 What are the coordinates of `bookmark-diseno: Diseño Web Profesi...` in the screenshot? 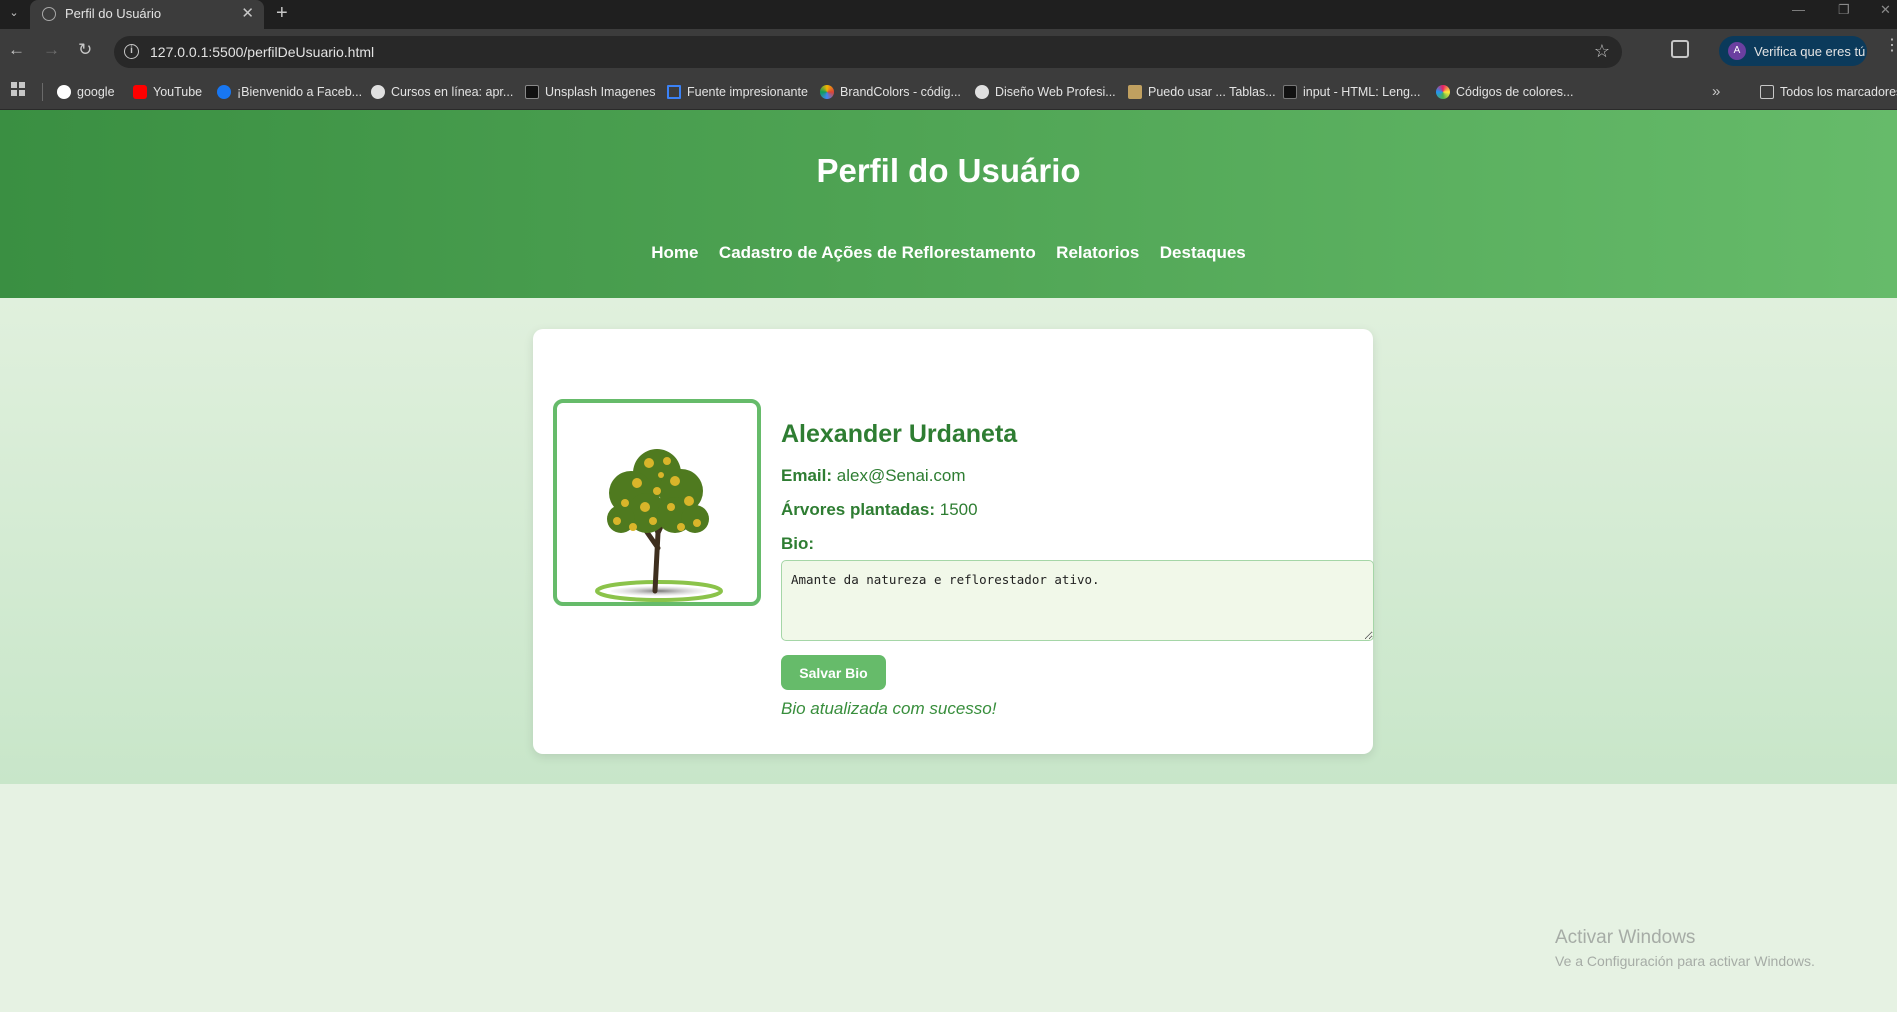 It's located at (1045, 92).